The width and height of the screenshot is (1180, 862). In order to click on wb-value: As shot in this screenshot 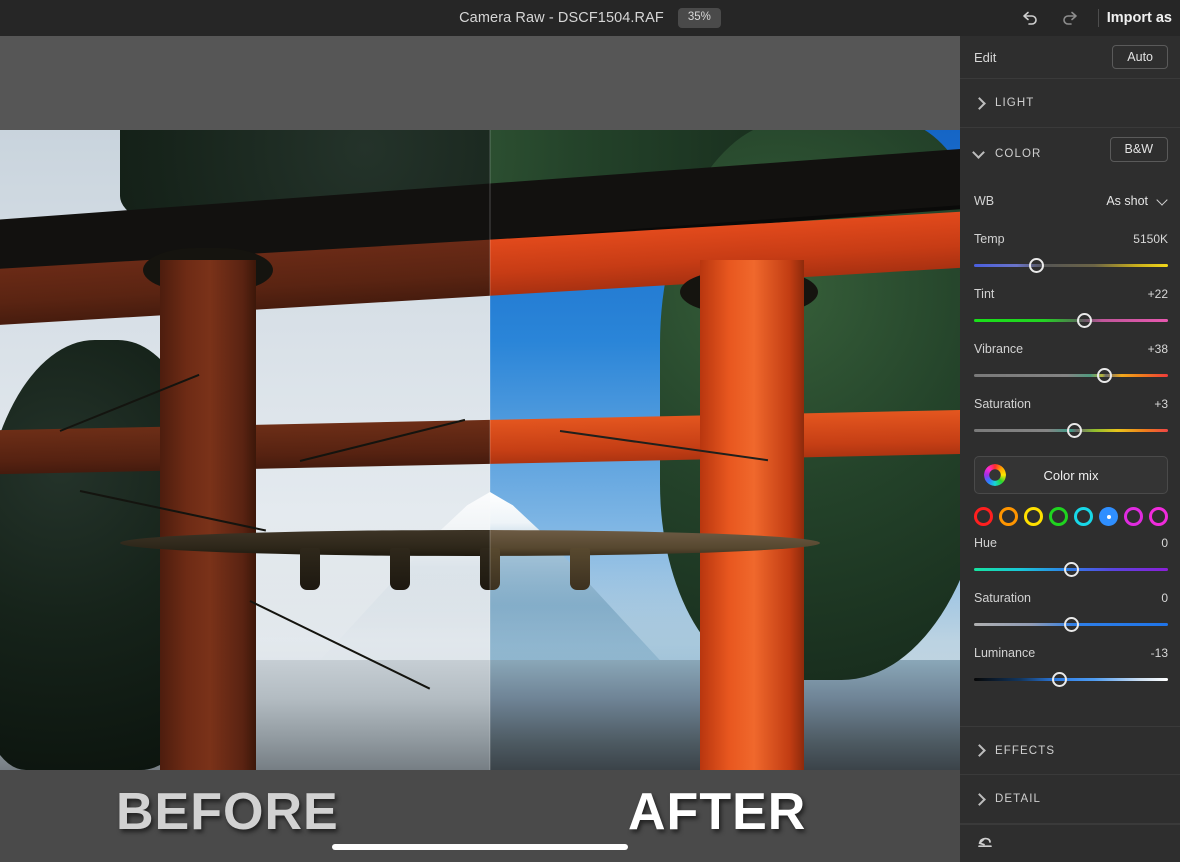, I will do `click(1127, 201)`.